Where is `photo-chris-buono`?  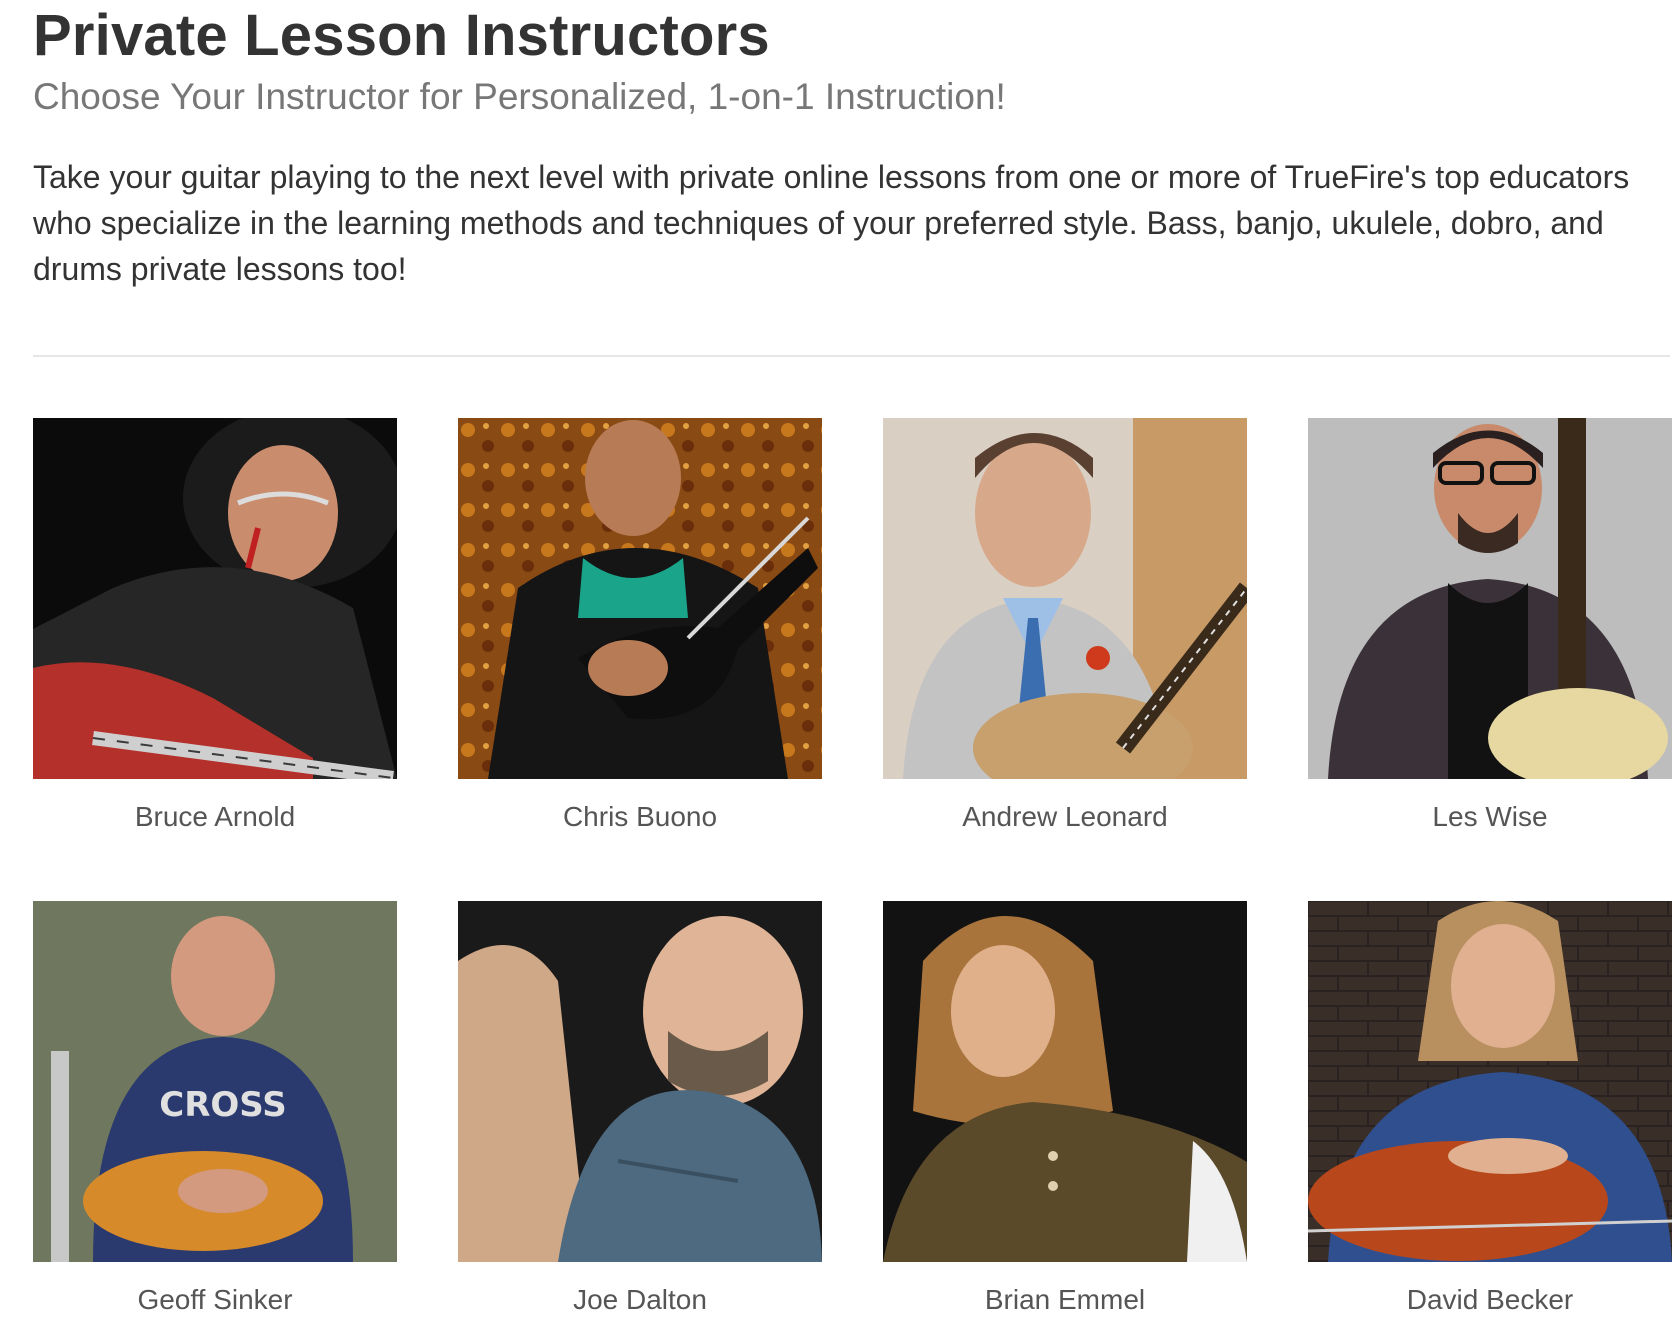
photo-chris-buono is located at coordinates (640, 598).